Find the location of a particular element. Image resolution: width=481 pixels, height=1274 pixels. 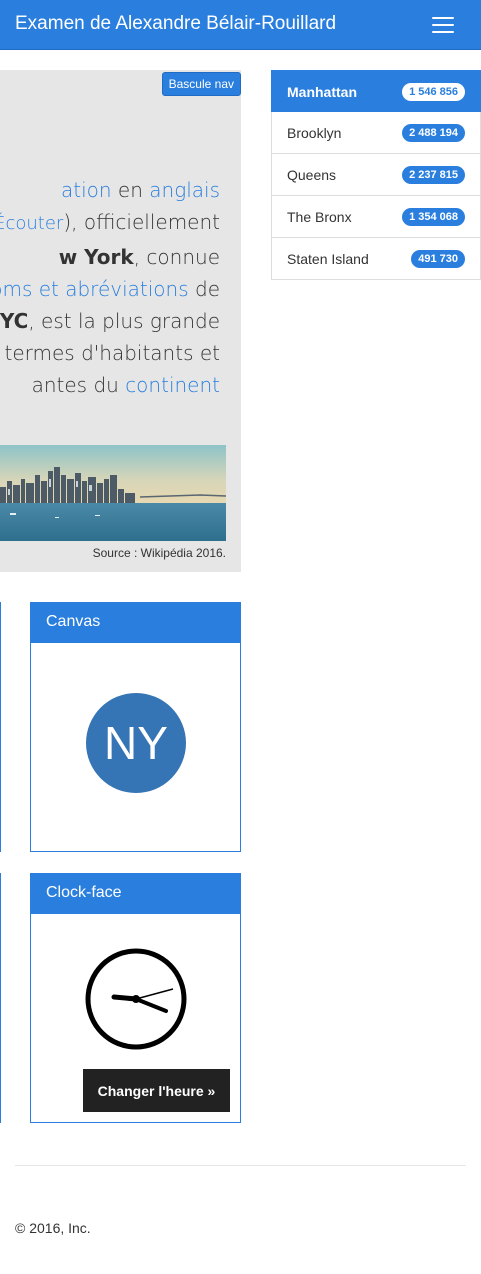

borough-name: The Bronx is located at coordinates (319, 217).